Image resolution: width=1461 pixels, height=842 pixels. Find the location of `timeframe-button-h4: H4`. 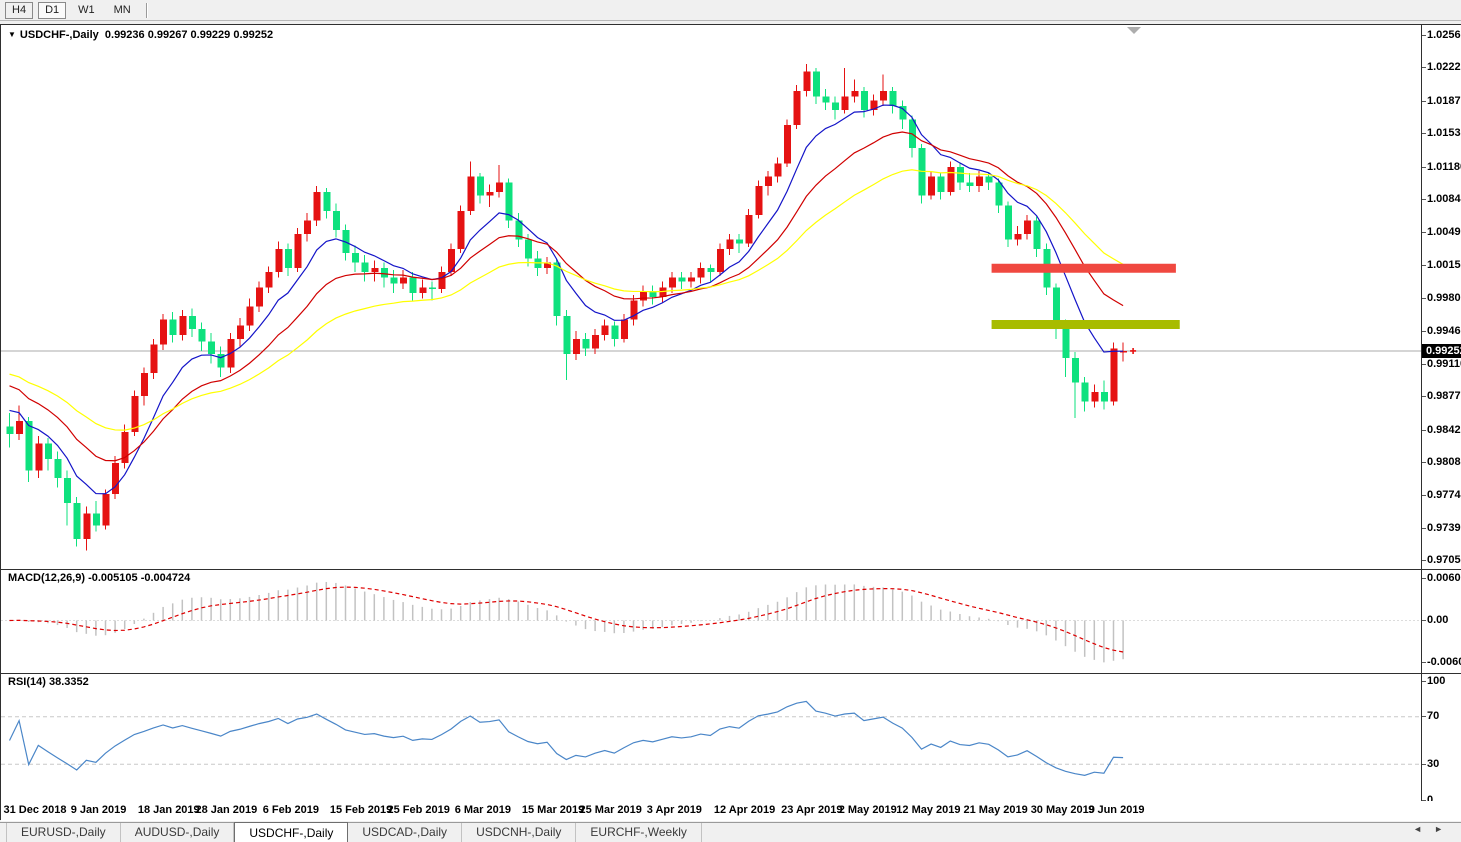

timeframe-button-h4: H4 is located at coordinates (19, 10).